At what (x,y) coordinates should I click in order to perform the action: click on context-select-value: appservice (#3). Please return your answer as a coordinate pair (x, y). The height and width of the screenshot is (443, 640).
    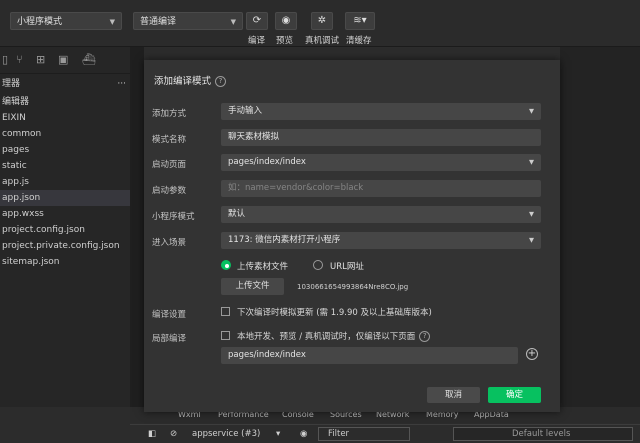
    Looking at the image, I should click on (226, 434).